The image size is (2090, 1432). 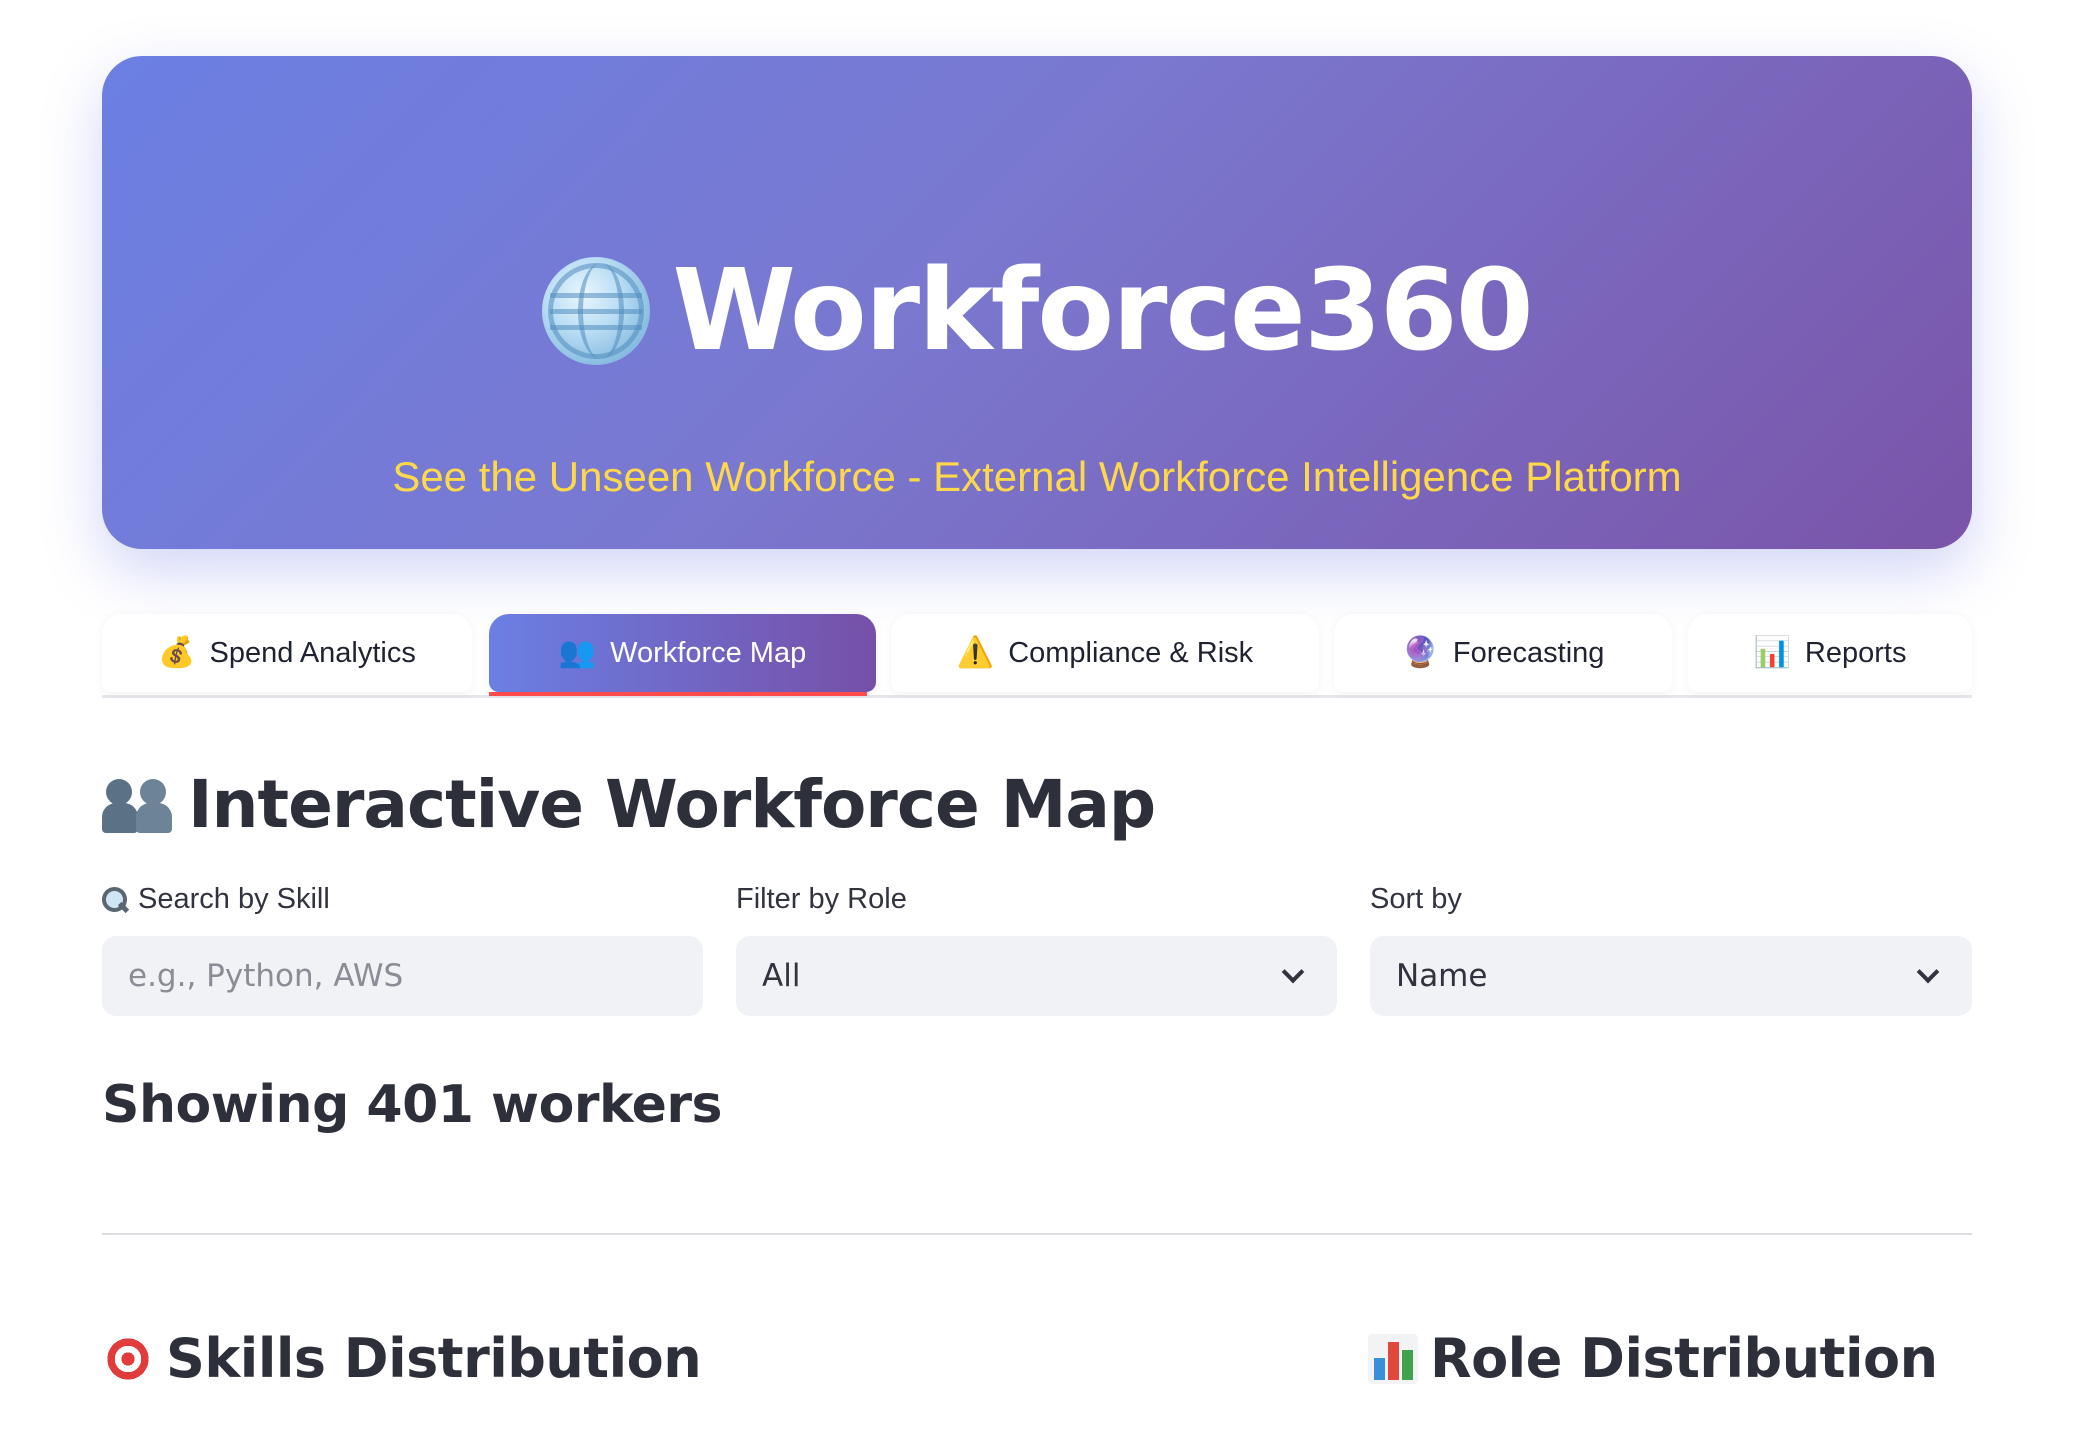 I want to click on worker-count: Showing 401 workers, so click(x=412, y=1105).